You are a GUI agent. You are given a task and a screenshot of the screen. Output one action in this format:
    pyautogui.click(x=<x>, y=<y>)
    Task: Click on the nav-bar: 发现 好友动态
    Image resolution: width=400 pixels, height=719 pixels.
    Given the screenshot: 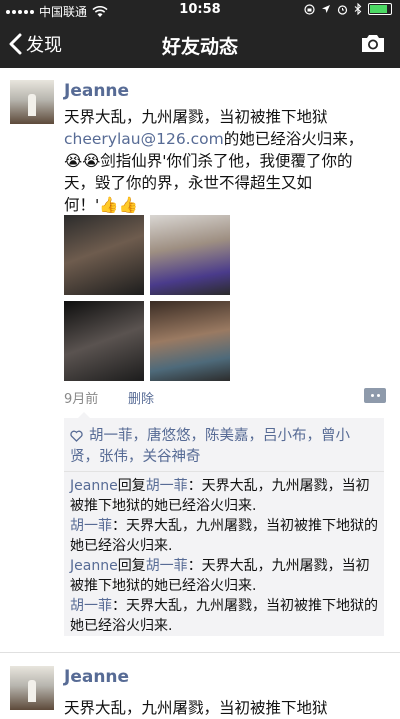 What is the action you would take?
    pyautogui.click(x=200, y=44)
    